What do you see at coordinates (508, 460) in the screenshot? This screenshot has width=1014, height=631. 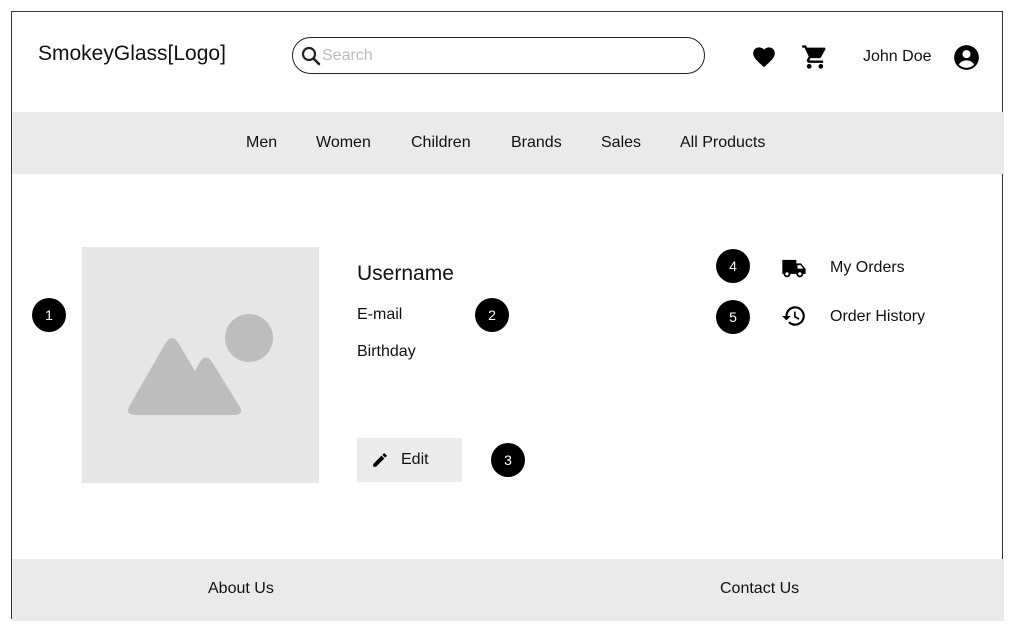 I see `annotation-badge-3: 3` at bounding box center [508, 460].